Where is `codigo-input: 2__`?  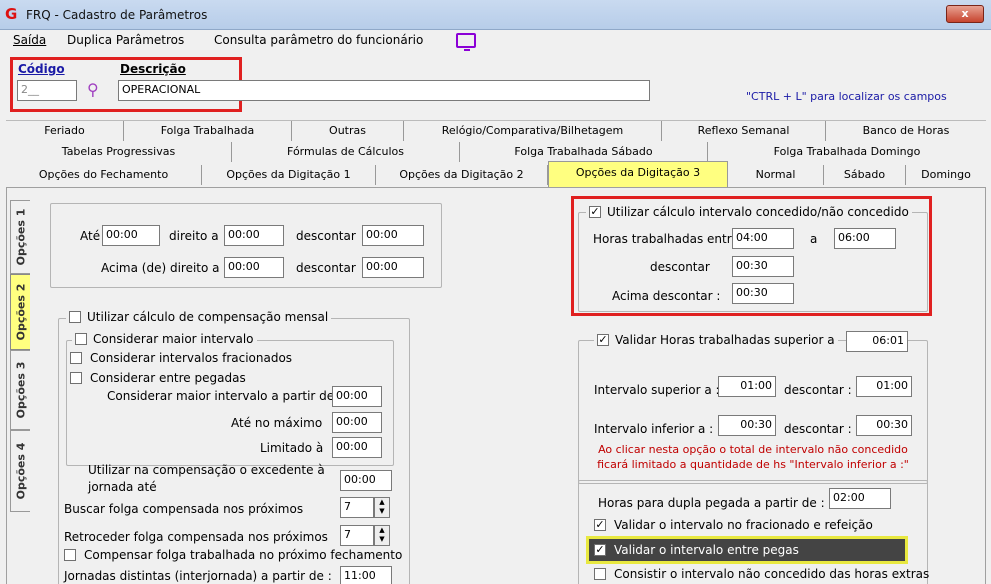
codigo-input: 2__ is located at coordinates (47, 90).